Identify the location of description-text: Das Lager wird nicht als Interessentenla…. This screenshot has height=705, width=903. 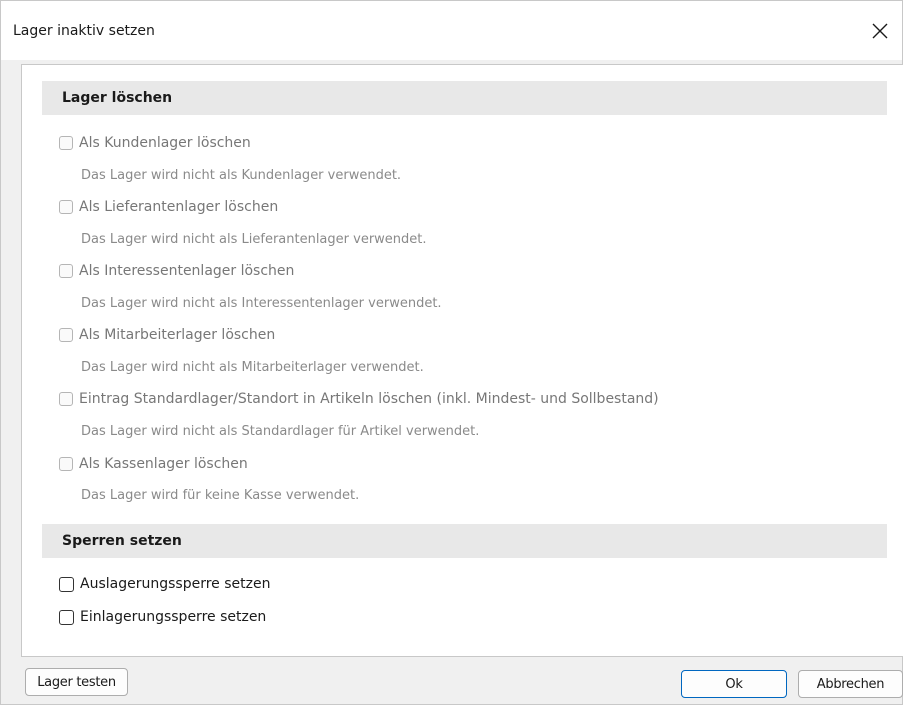
(261, 303).